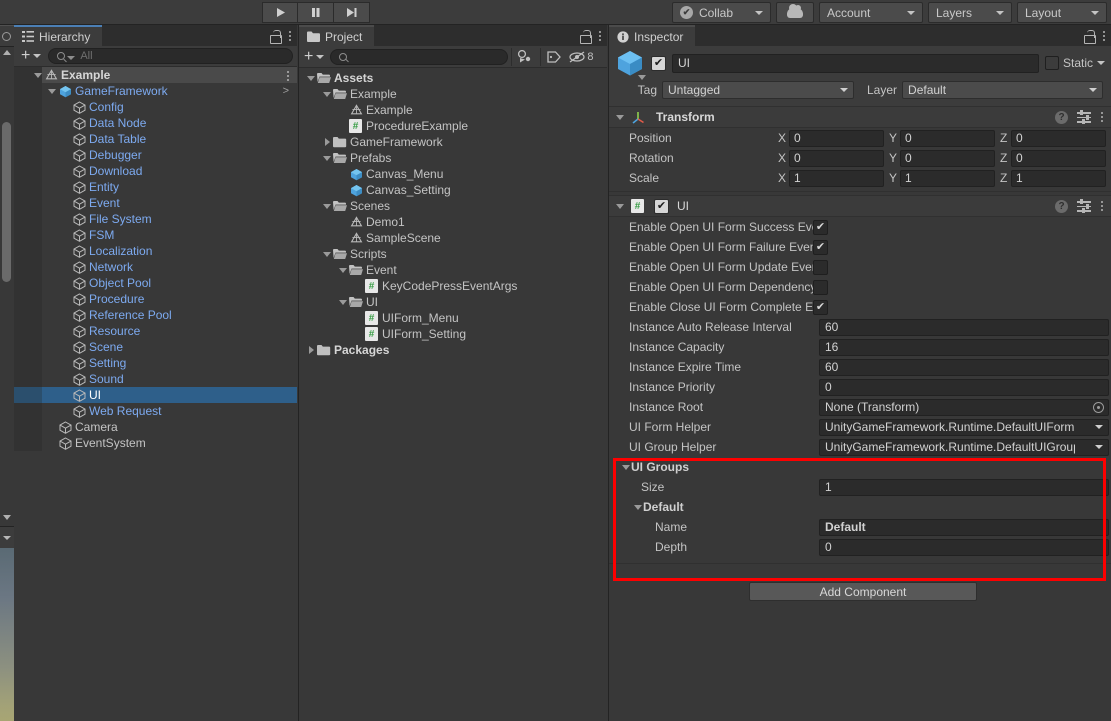  What do you see at coordinates (155, 155) in the screenshot?
I see `hierarchy-item-debugger: Debugger` at bounding box center [155, 155].